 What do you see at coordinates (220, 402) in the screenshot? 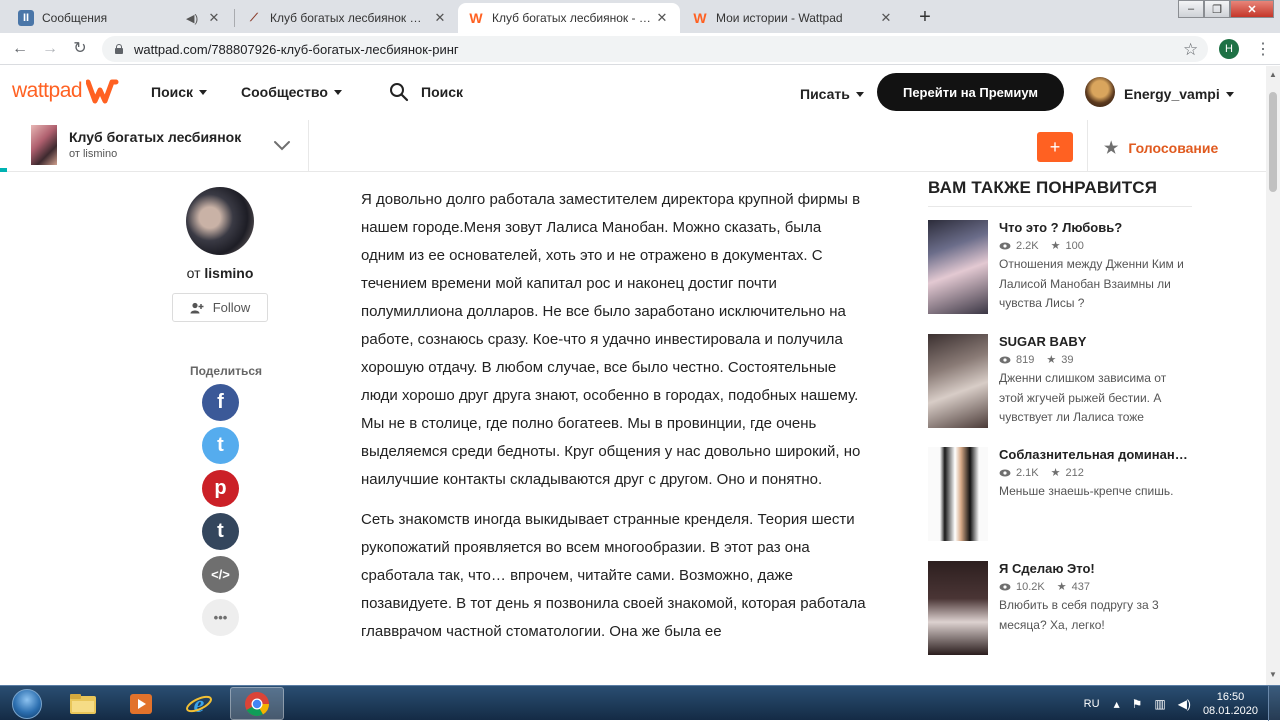
I see `facebook-icon: f` at bounding box center [220, 402].